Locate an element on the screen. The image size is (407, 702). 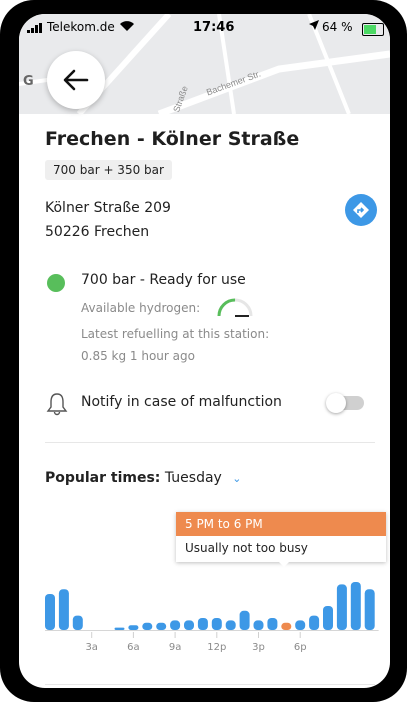
status-indicator is located at coordinates (56, 283).